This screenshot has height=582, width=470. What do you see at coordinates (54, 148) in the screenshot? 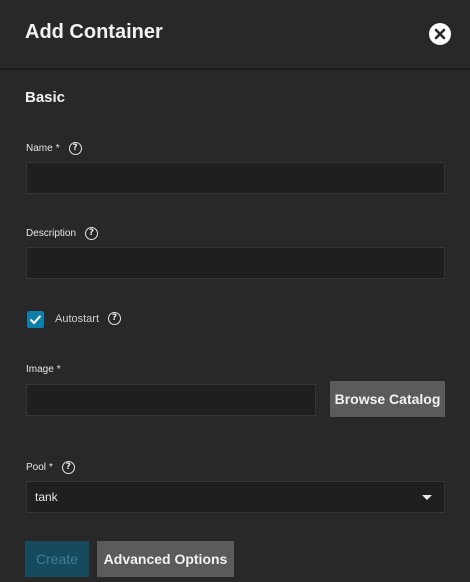
I see `name-label: Name * ?` at bounding box center [54, 148].